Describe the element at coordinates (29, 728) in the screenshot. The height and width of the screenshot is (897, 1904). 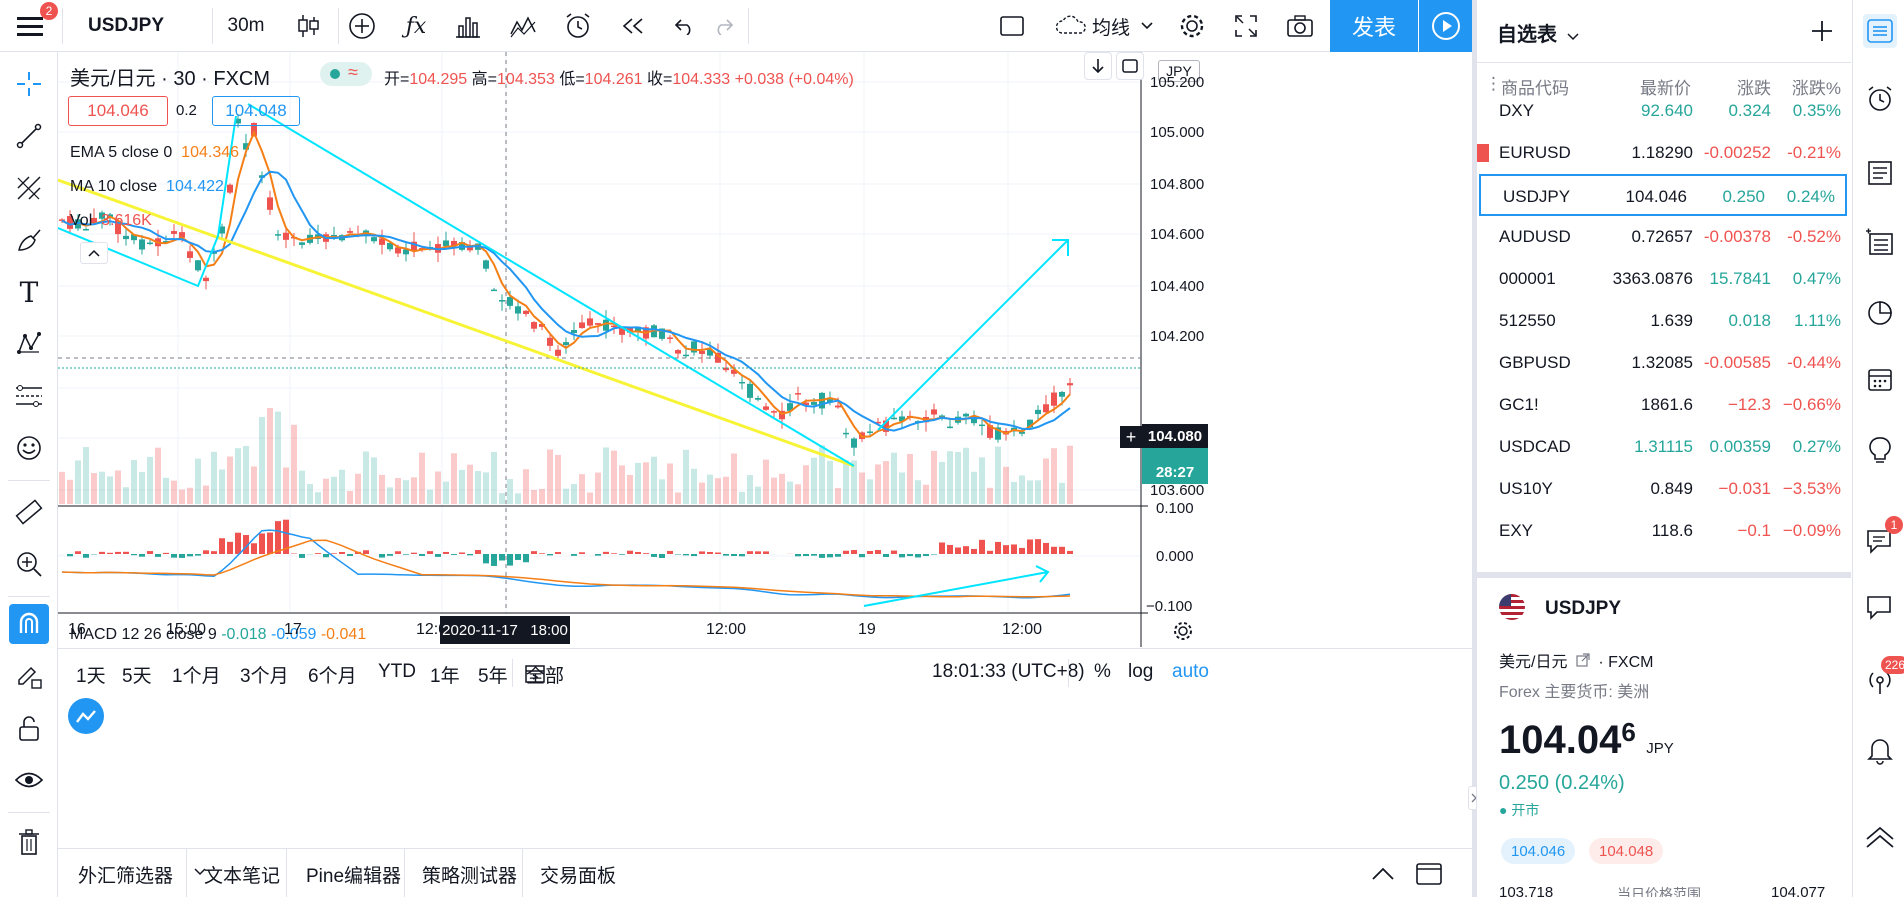
I see `lock-all-tool` at that location.